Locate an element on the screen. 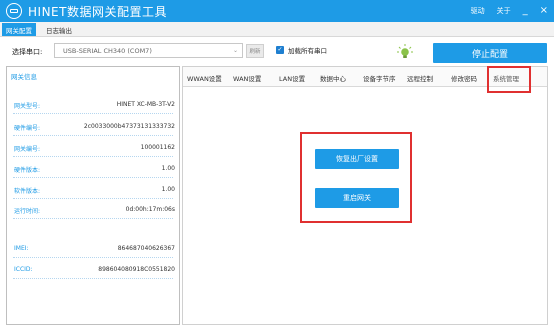  port-select: USB-SERIAL CH340 (COM7) ⌄ is located at coordinates (148, 50).